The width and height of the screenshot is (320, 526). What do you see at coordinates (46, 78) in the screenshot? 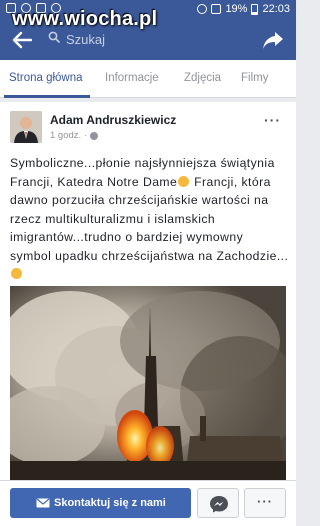
I see `tab-home: Strona główna` at bounding box center [46, 78].